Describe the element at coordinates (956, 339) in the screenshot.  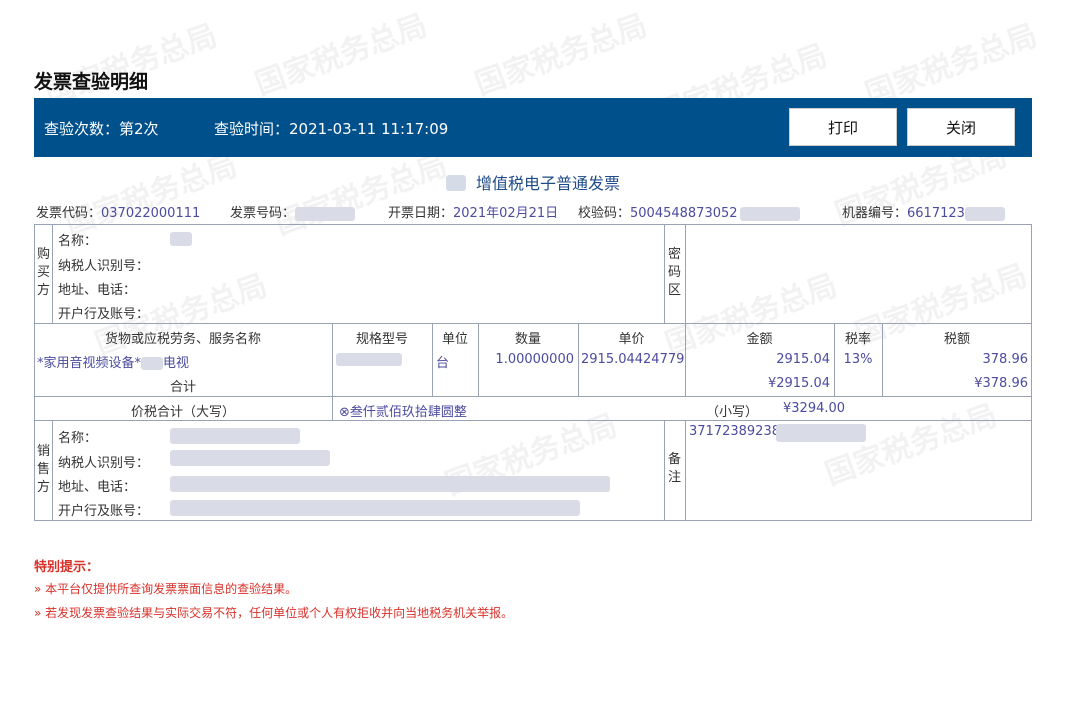
I see `col-header-tax: 税额` at that location.